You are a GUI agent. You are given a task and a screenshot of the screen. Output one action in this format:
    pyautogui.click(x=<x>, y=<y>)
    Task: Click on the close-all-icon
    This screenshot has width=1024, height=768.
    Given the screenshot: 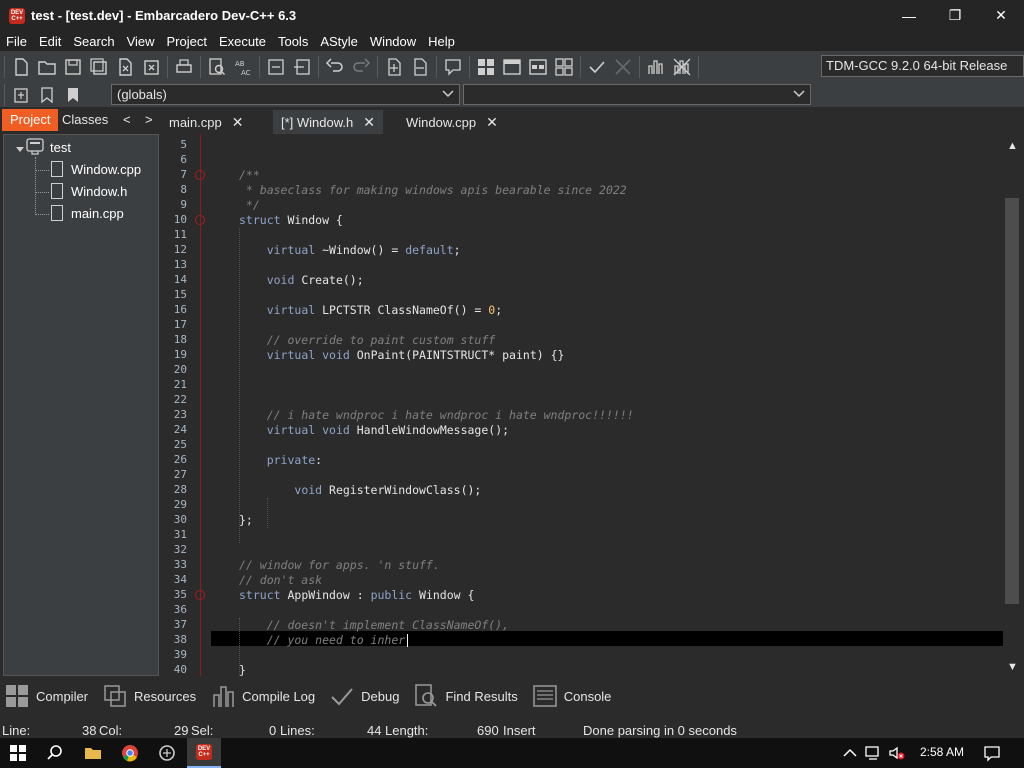 What is the action you would take?
    pyautogui.click(x=151, y=67)
    